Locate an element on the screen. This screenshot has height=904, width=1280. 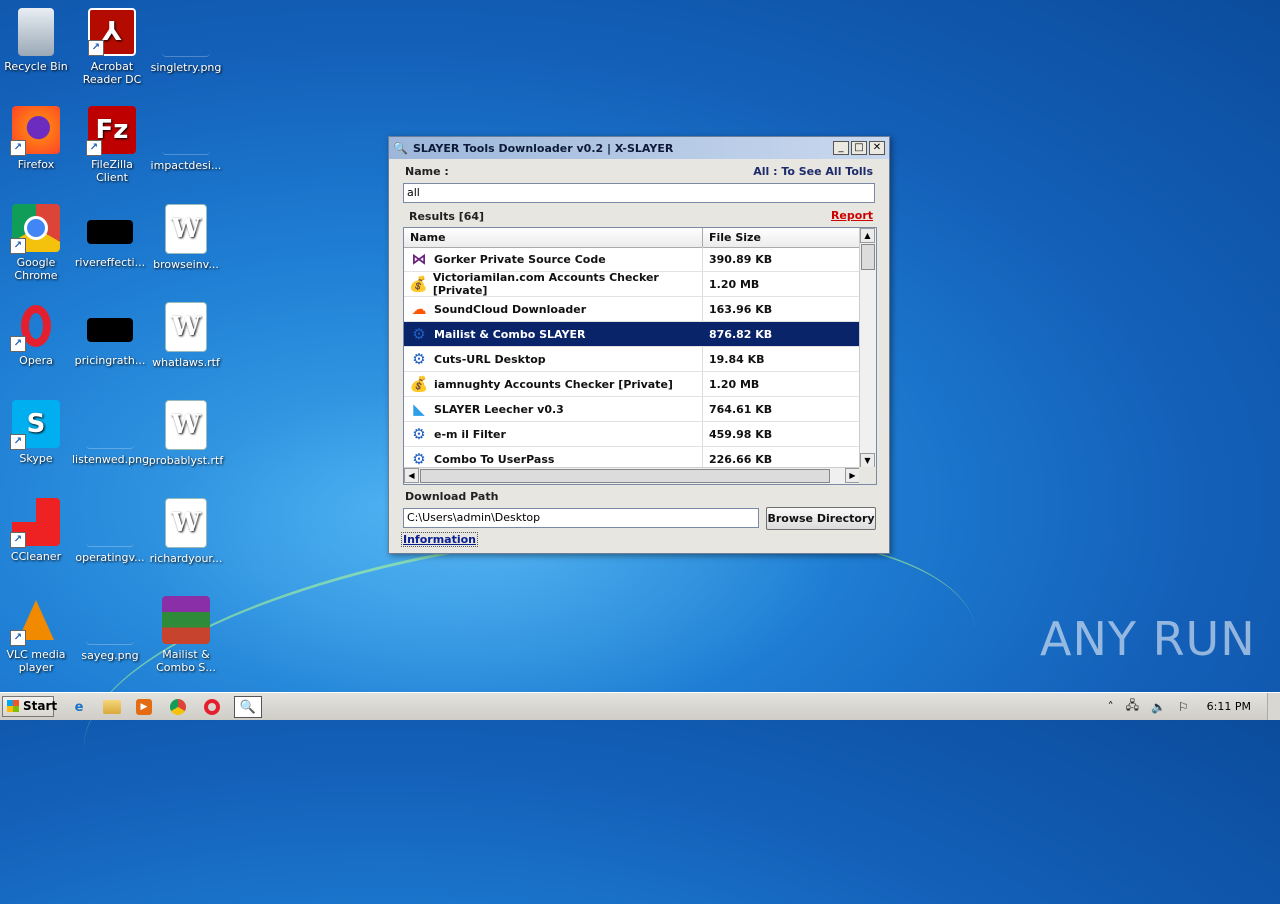
table-row: ⚙ Cuts-URL Desktop 19.84 KB is located at coordinates (632, 359).